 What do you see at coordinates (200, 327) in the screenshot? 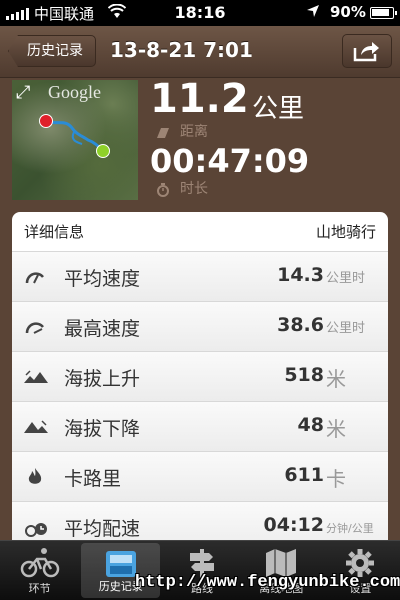
I see `detail-row-max-speed: 最高速度 38.6 公里时` at bounding box center [200, 327].